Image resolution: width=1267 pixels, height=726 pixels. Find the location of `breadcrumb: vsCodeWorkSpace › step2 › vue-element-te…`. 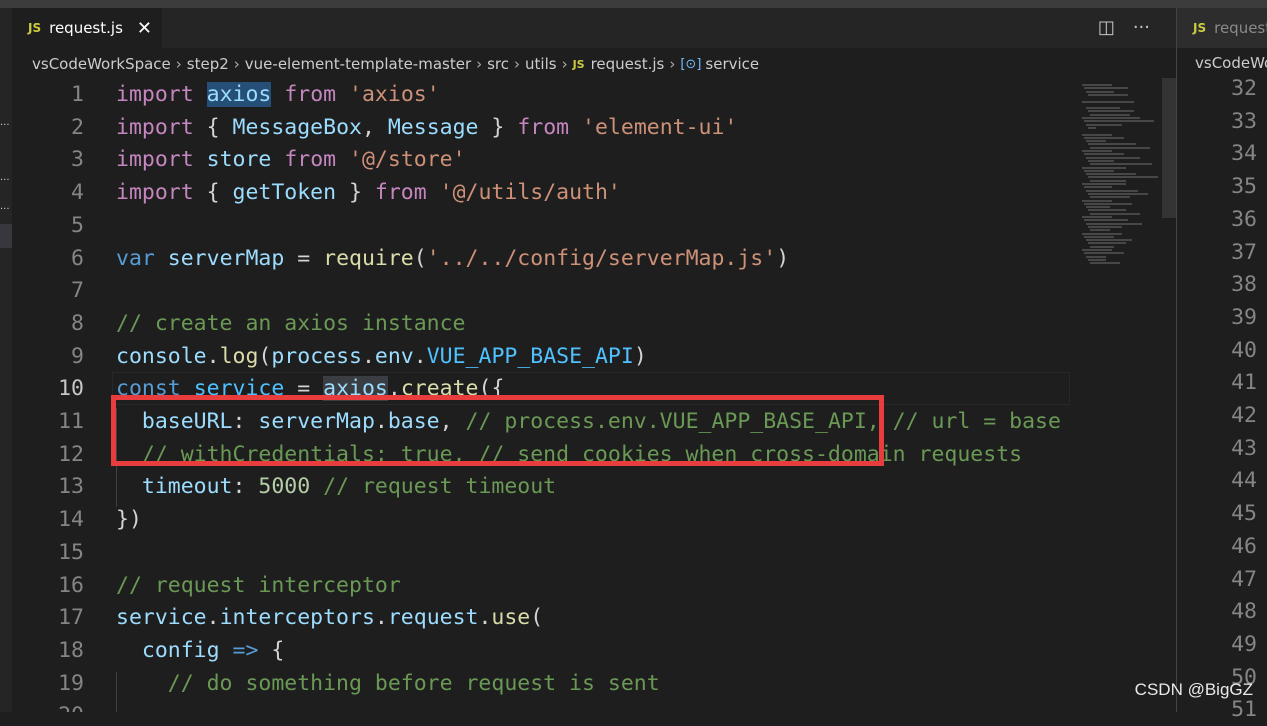

breadcrumb: vsCodeWorkSpace › step2 › vue-element-te… is located at coordinates (385, 64).